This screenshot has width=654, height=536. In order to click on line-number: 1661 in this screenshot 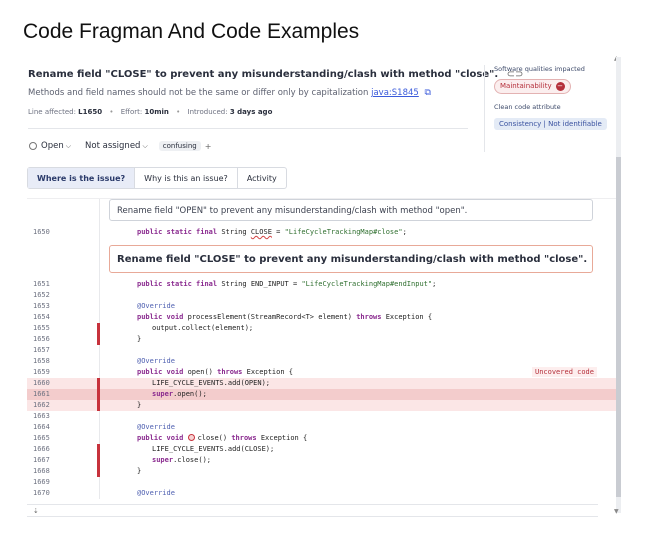, I will do `click(41, 394)`.